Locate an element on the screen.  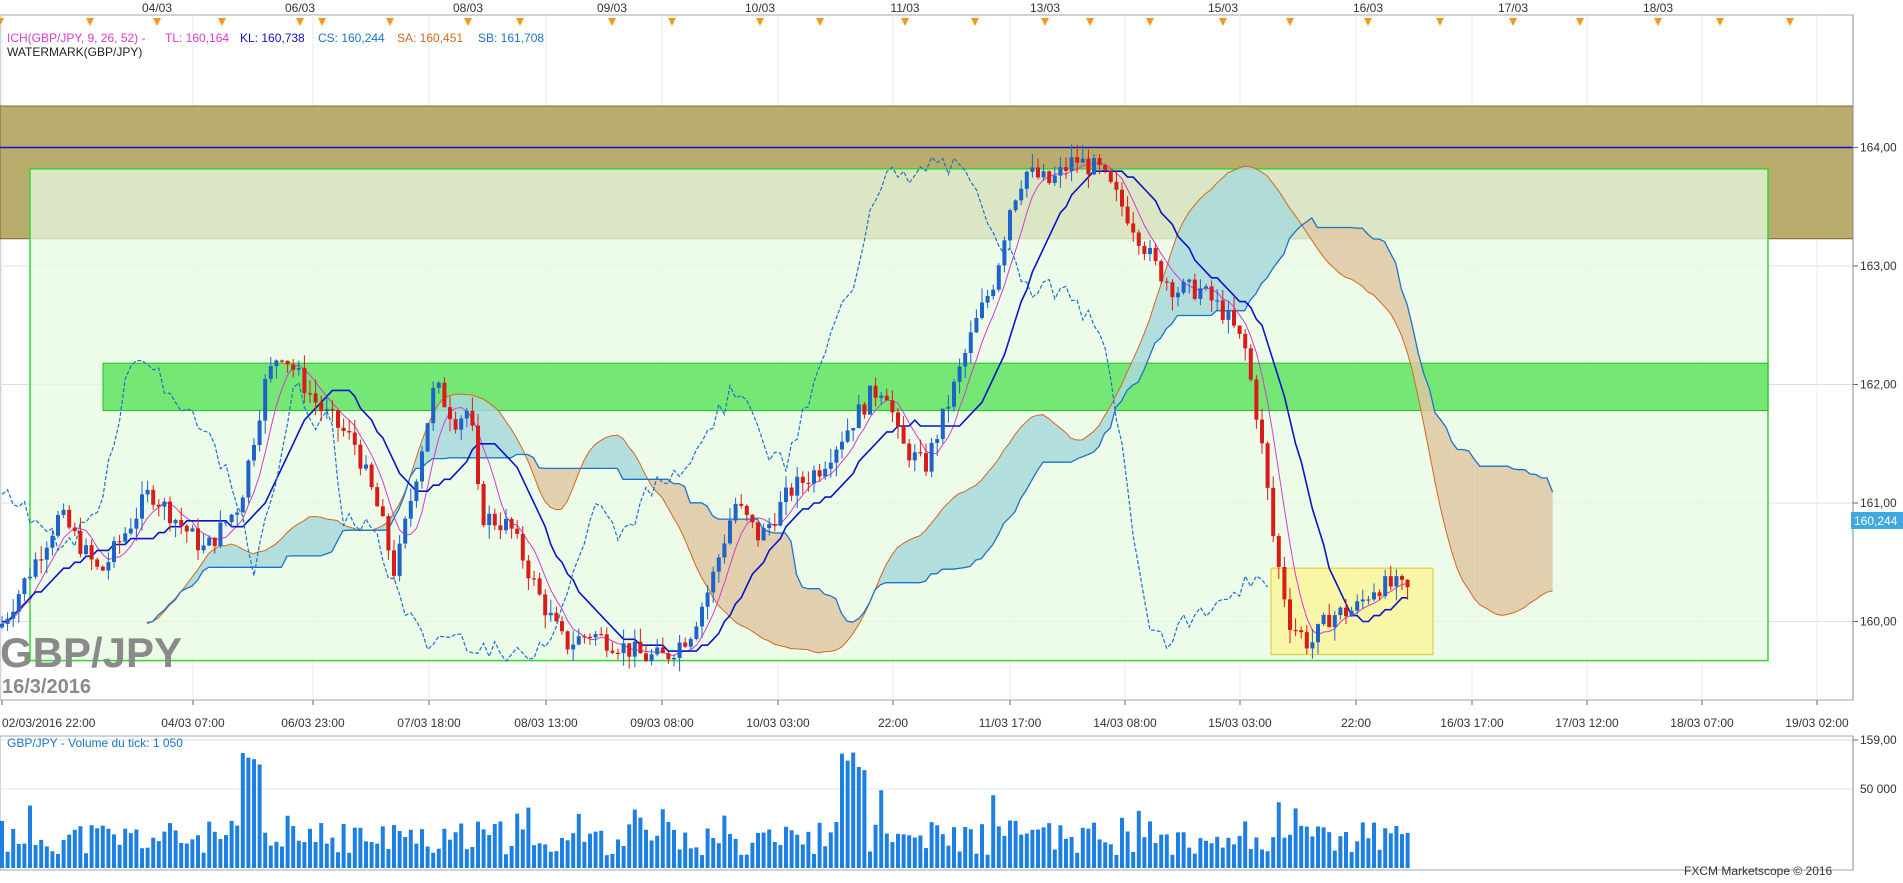
top-axis-label: 13/03 is located at coordinates (1045, 8).